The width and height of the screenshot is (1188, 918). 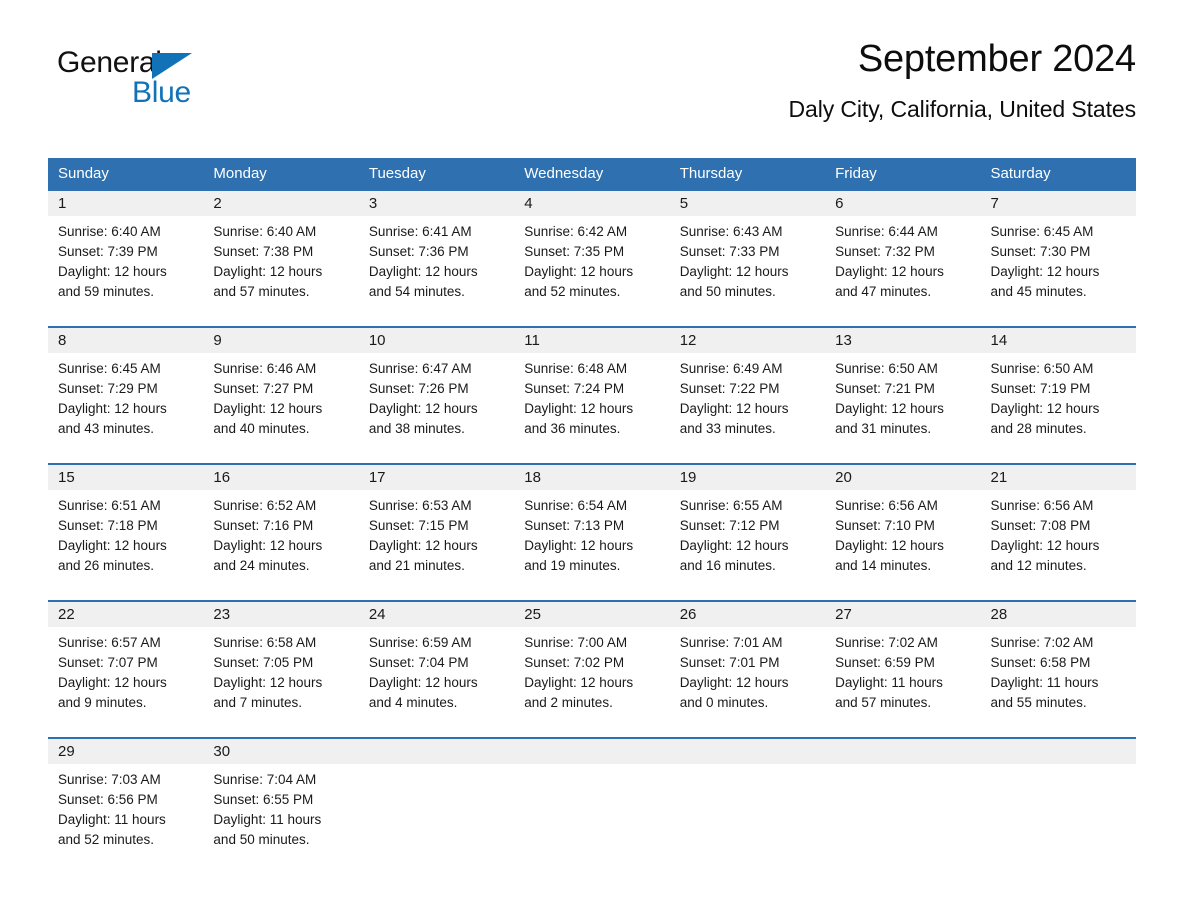 I want to click on day-number: 29, so click(x=125, y=751).